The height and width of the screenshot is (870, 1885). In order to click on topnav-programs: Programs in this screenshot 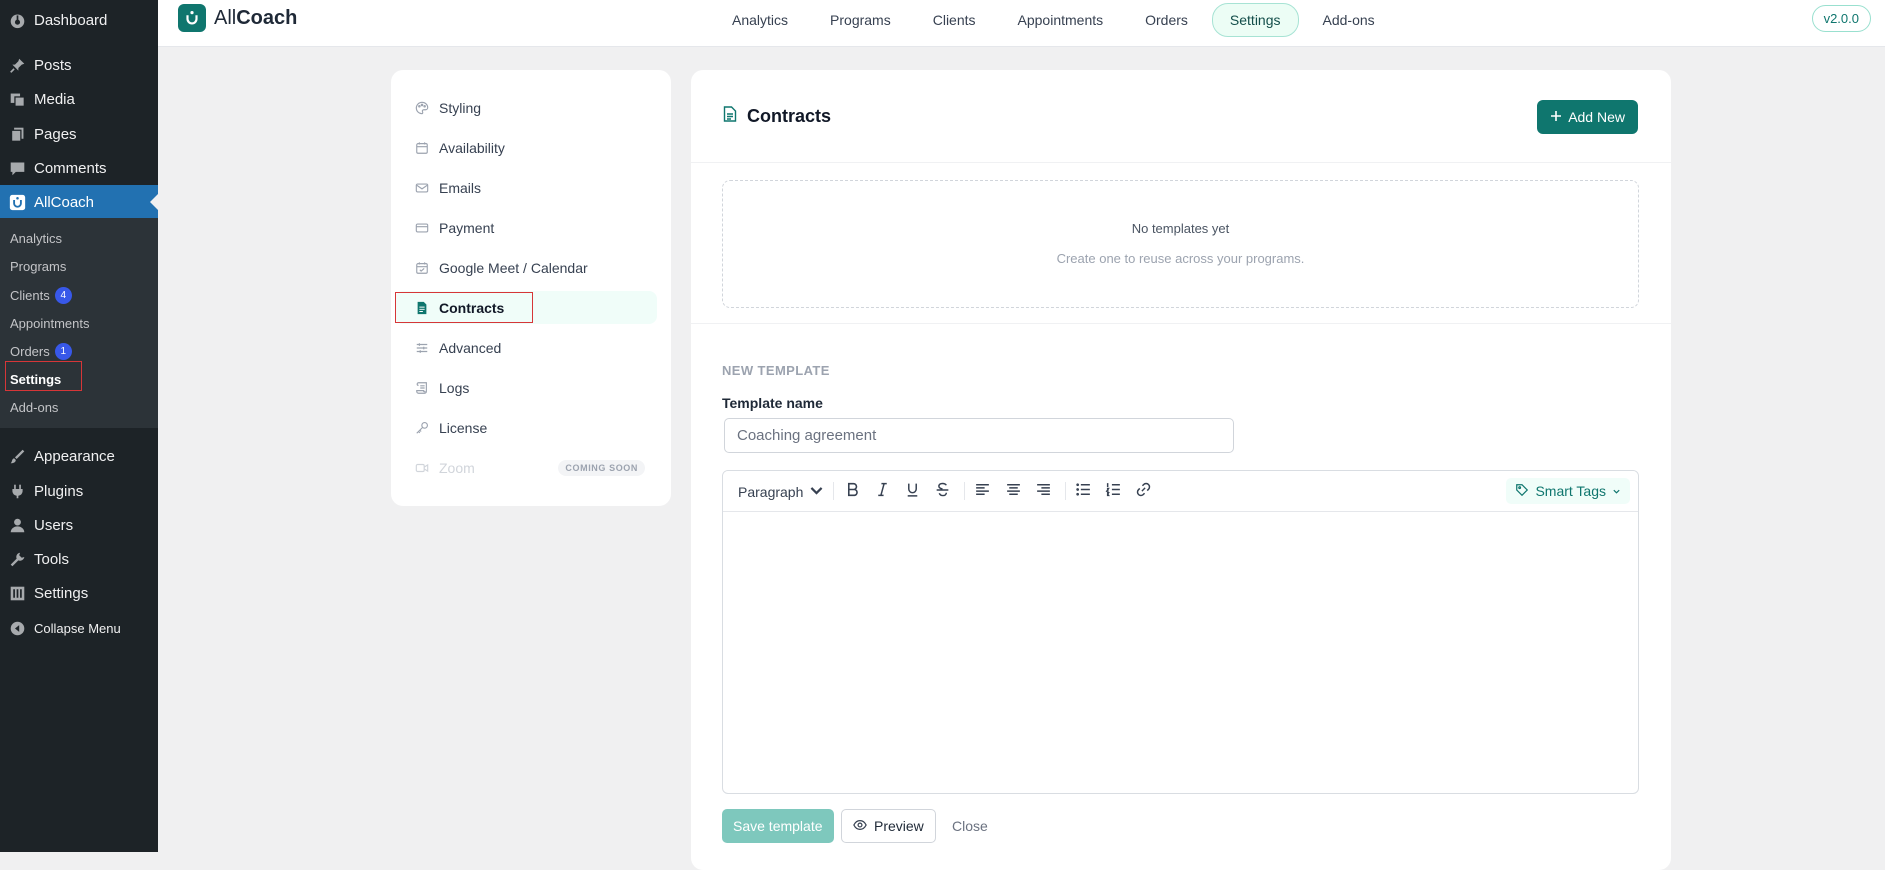, I will do `click(860, 20)`.